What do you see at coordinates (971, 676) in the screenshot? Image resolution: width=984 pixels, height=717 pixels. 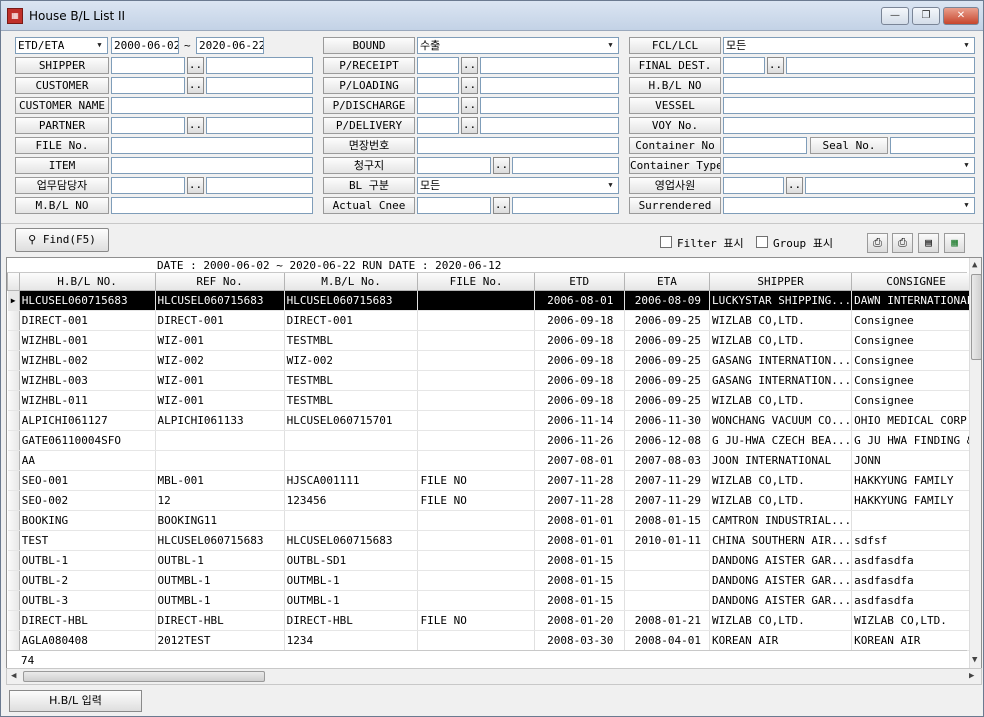 I see `scroll-right-icon: ▶` at bounding box center [971, 676].